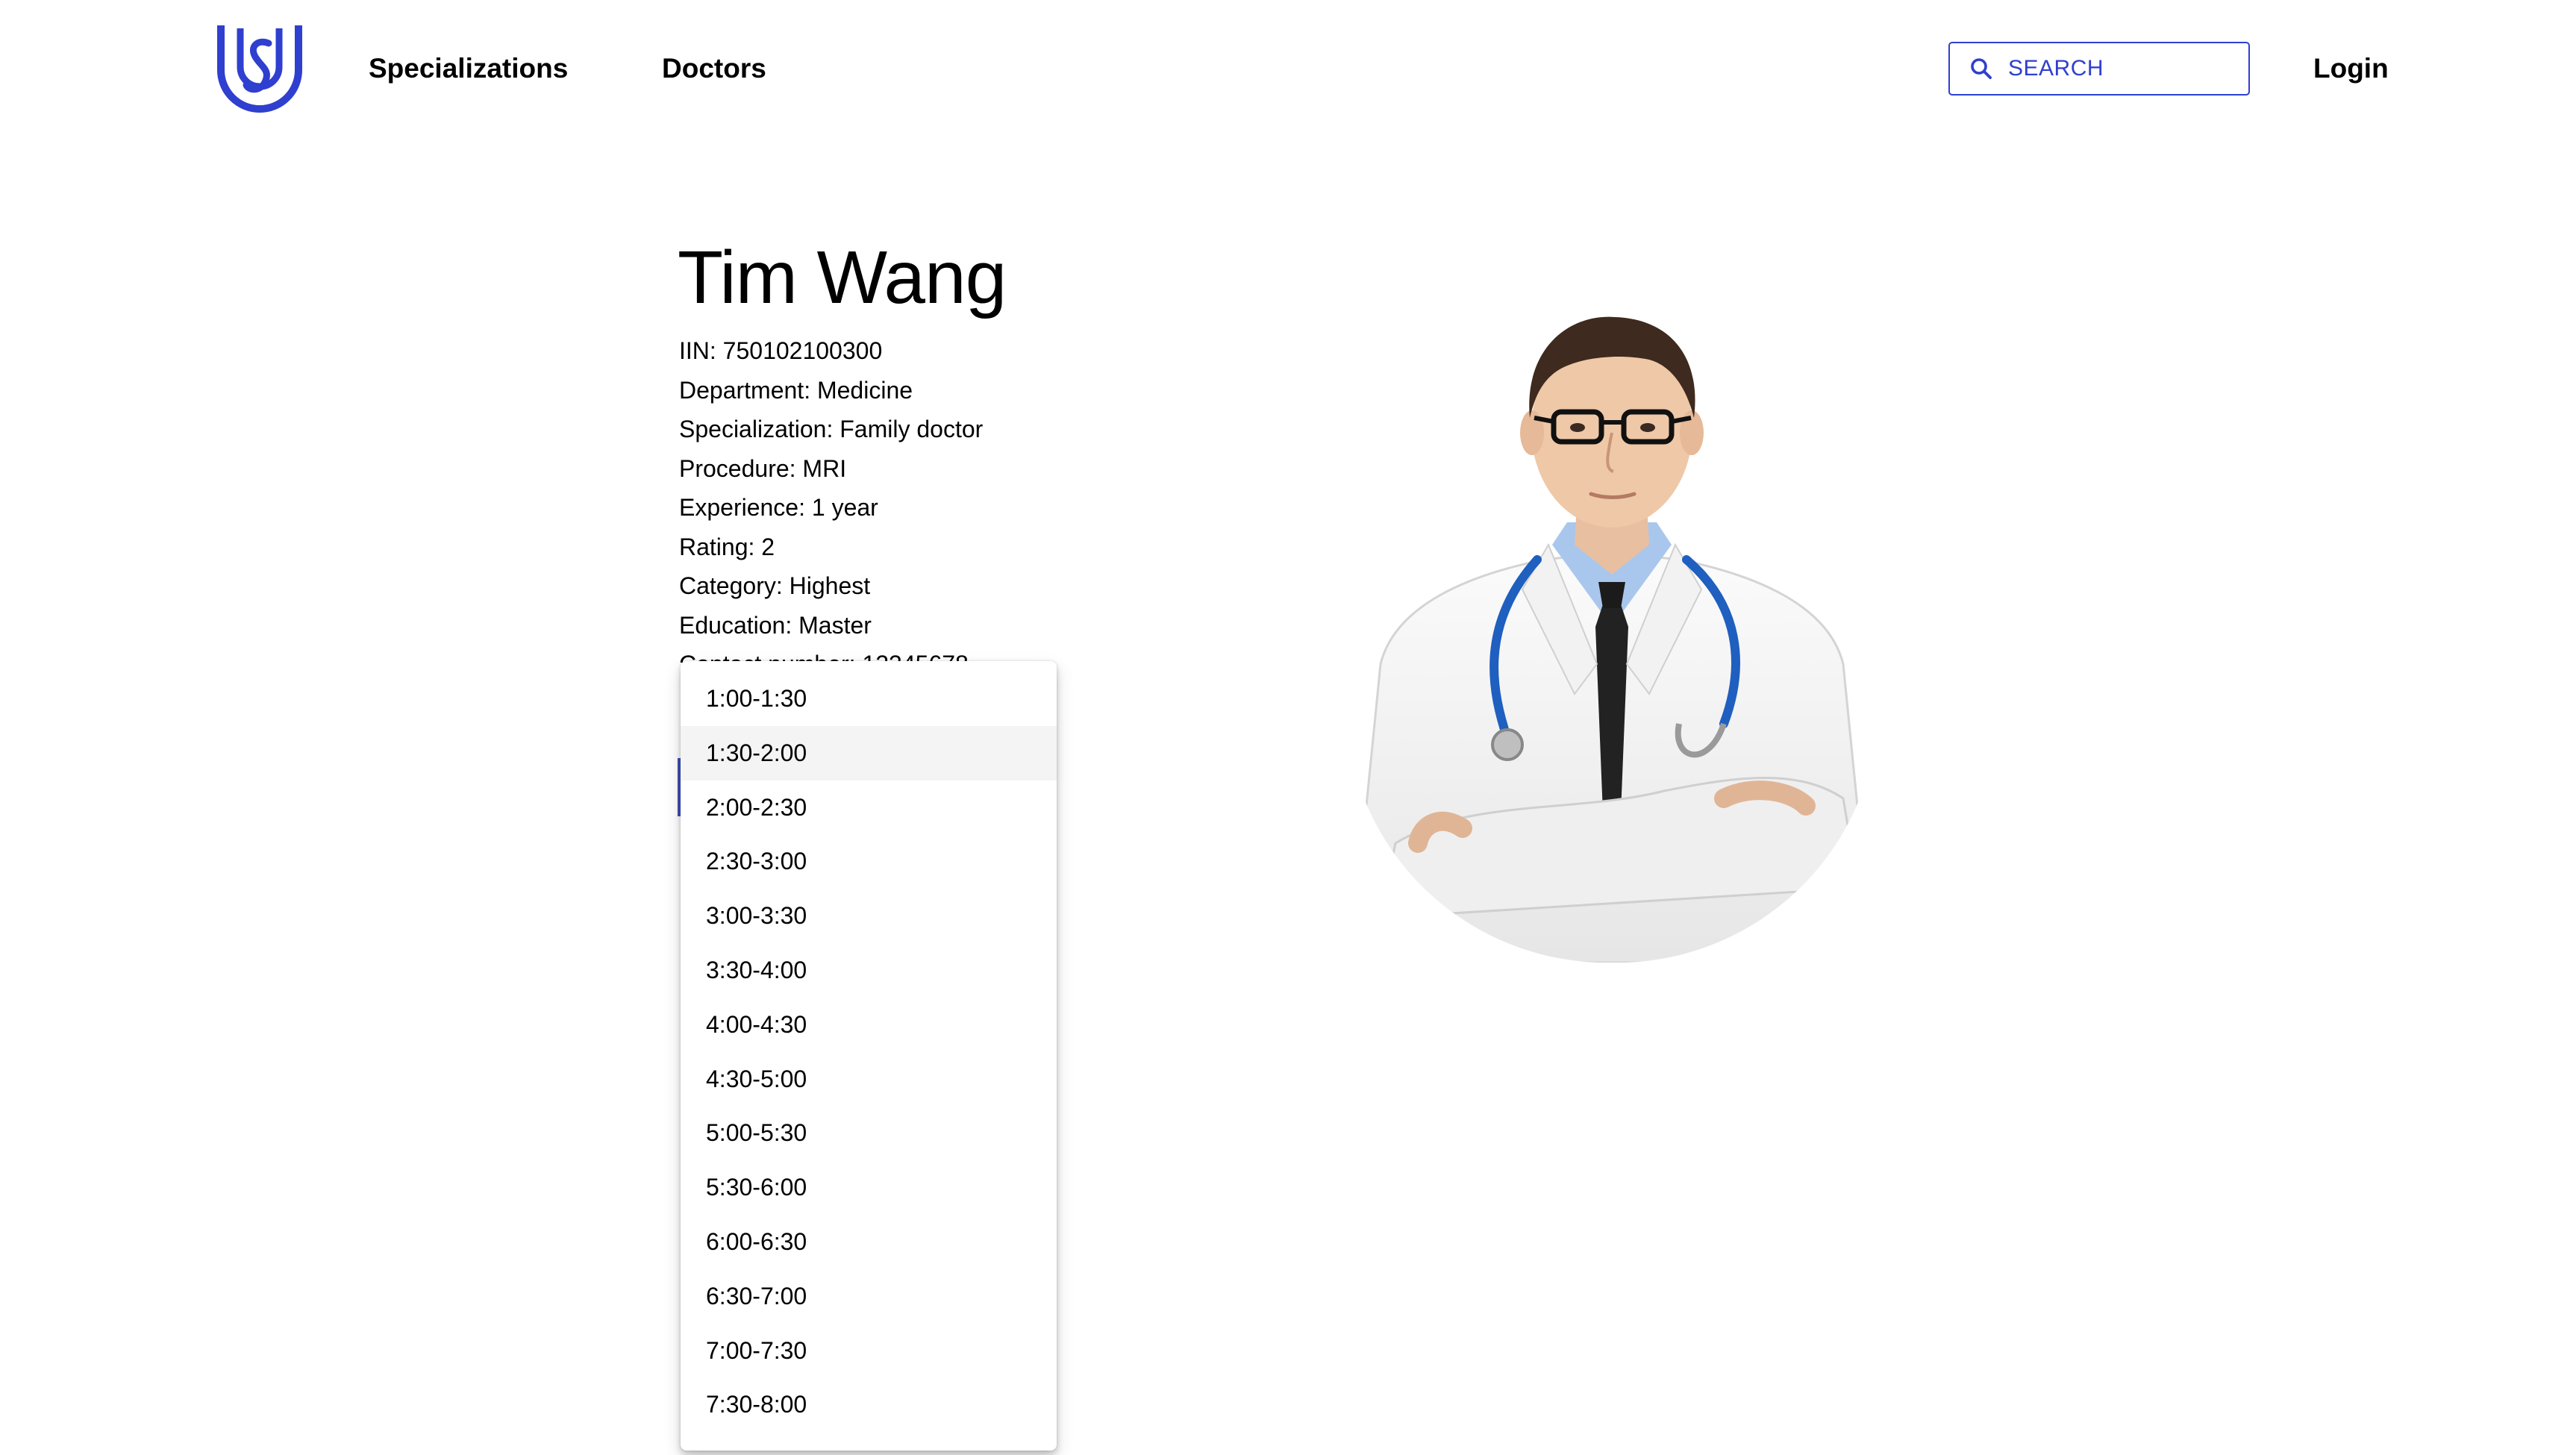 The image size is (2576, 1455). Describe the element at coordinates (869, 1351) in the screenshot. I see `time-slot-option: 7:00-7:30` at that location.